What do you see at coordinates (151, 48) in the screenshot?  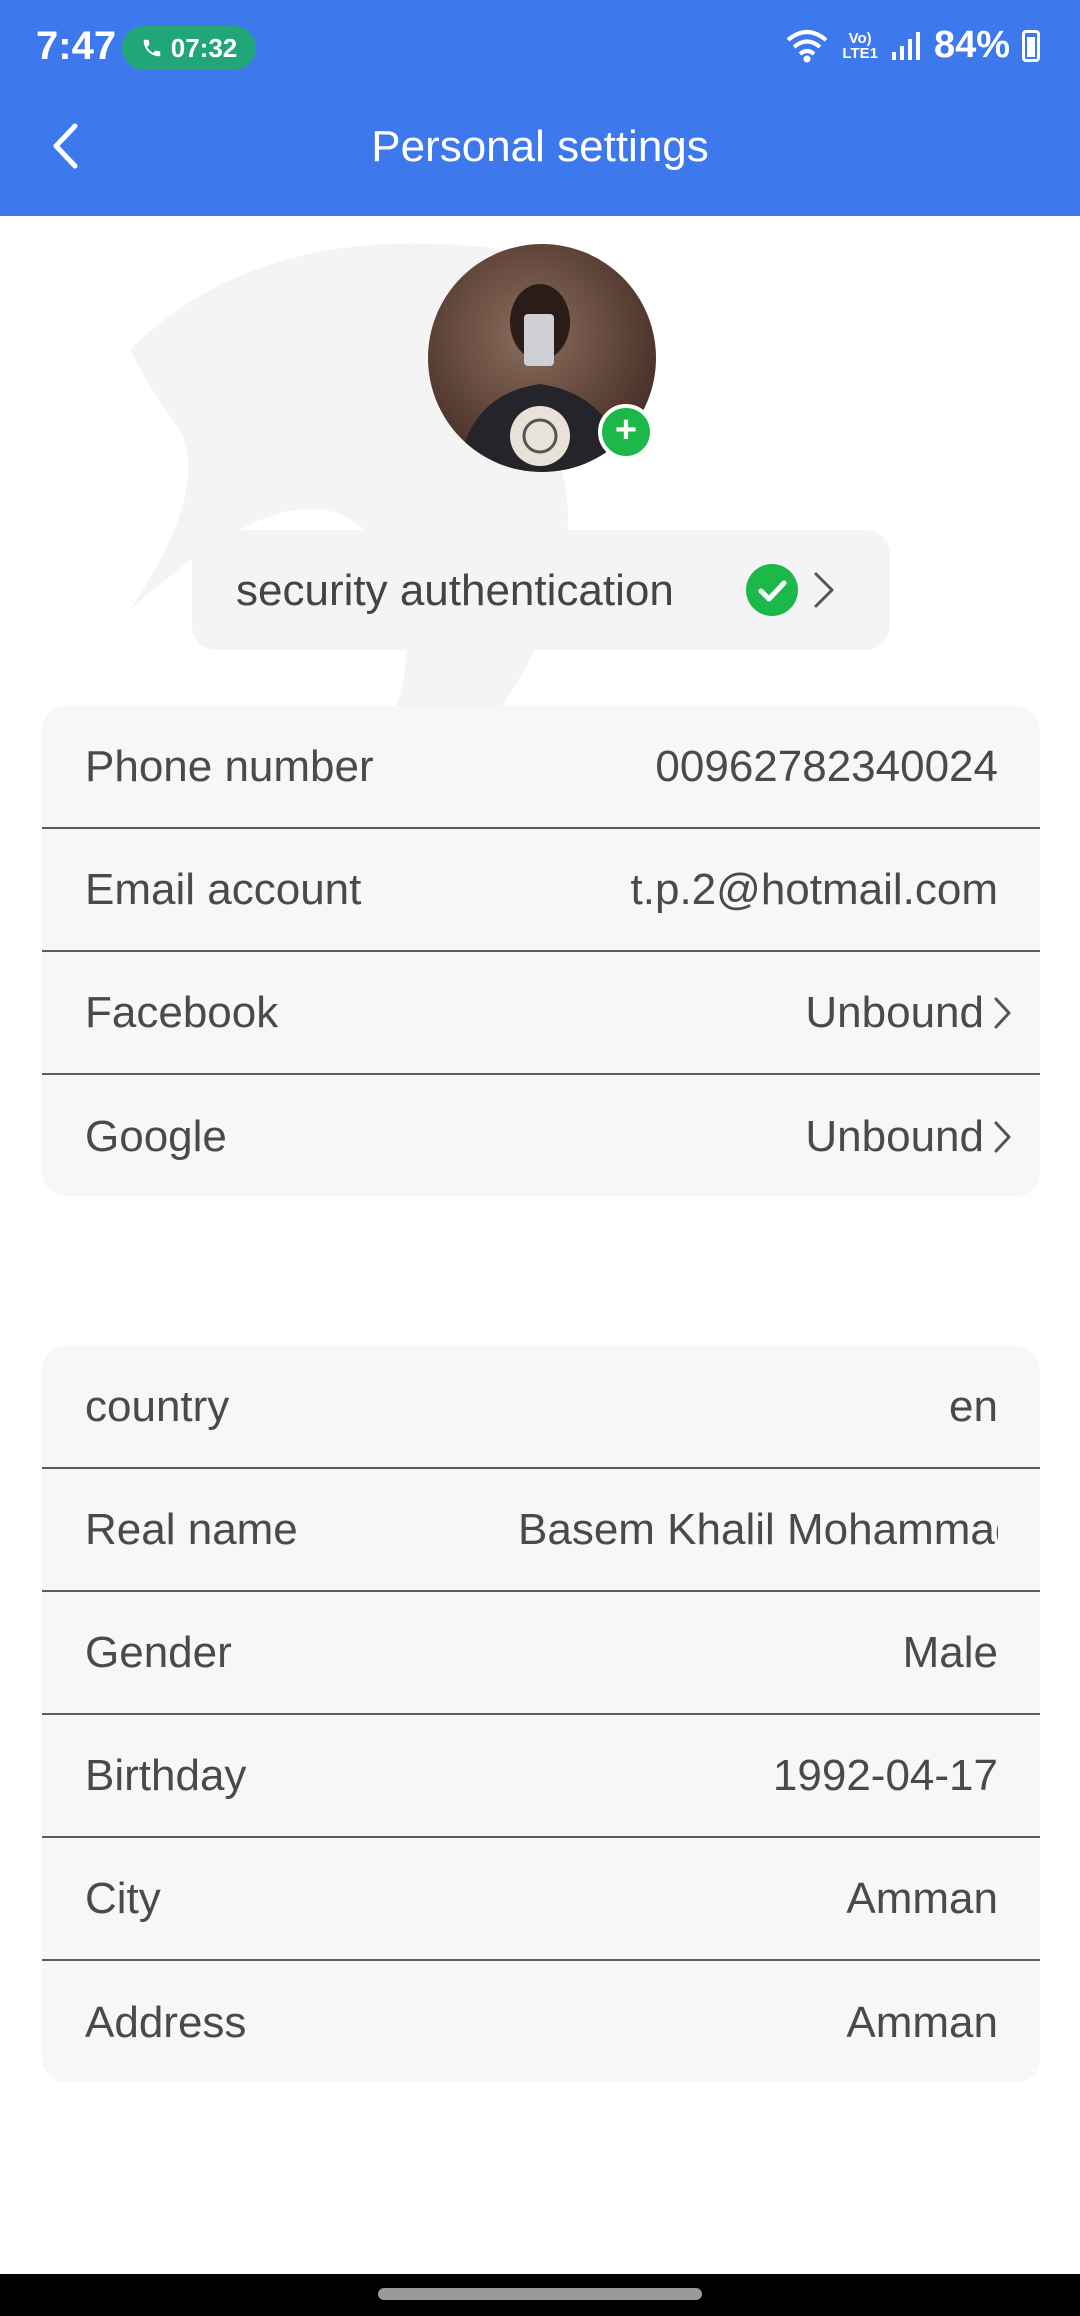 I see `phone-icon` at bounding box center [151, 48].